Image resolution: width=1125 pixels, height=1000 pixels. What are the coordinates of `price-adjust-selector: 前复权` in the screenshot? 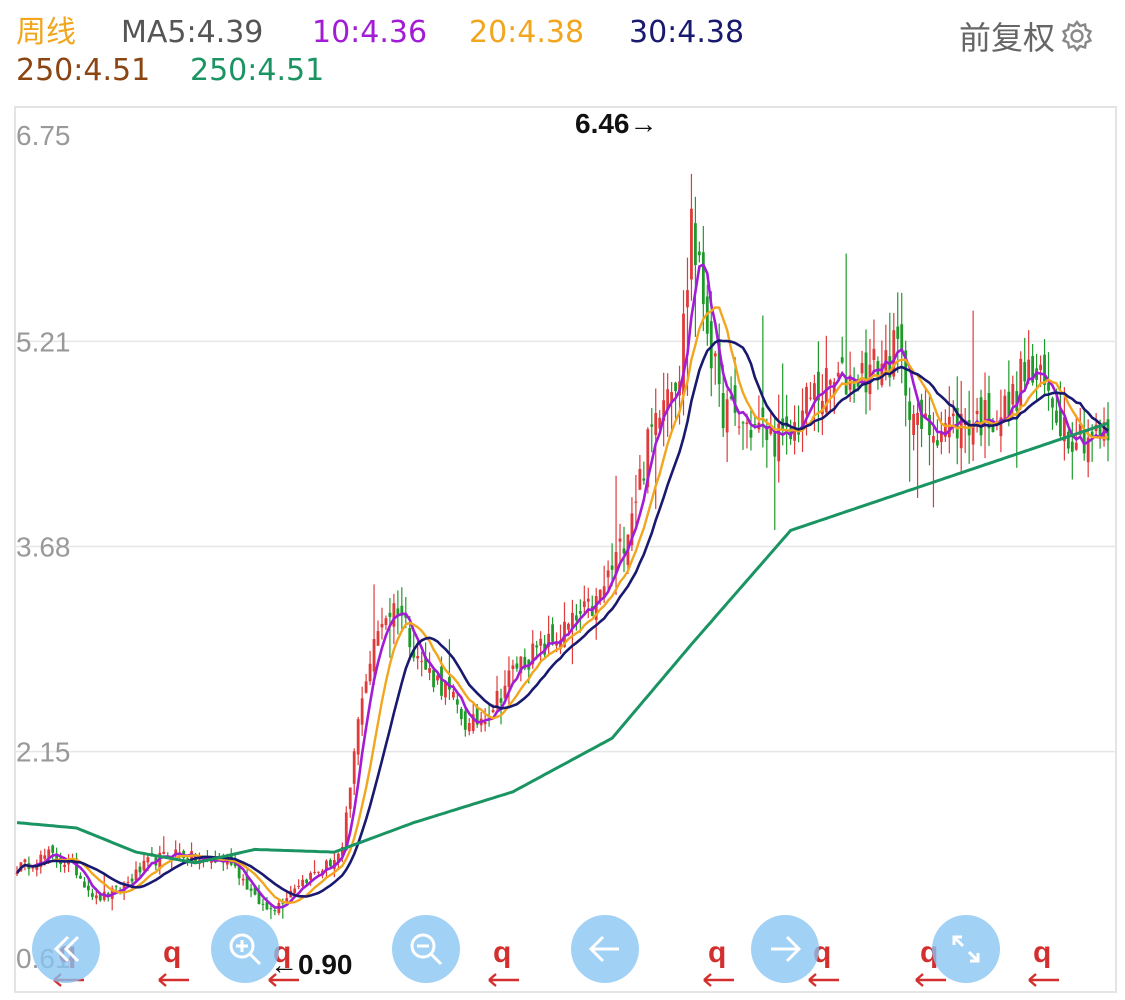 It's located at (1027, 36).